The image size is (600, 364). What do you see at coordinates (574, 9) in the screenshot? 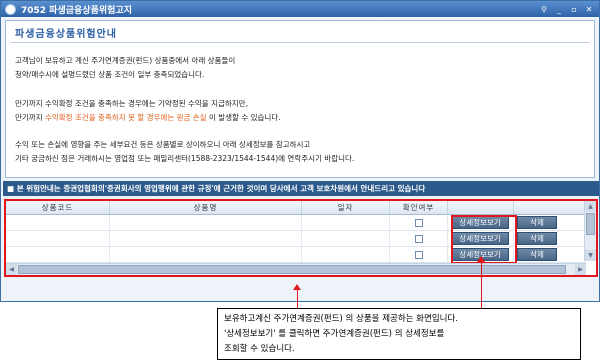
I see `restore-icon: ▫` at bounding box center [574, 9].